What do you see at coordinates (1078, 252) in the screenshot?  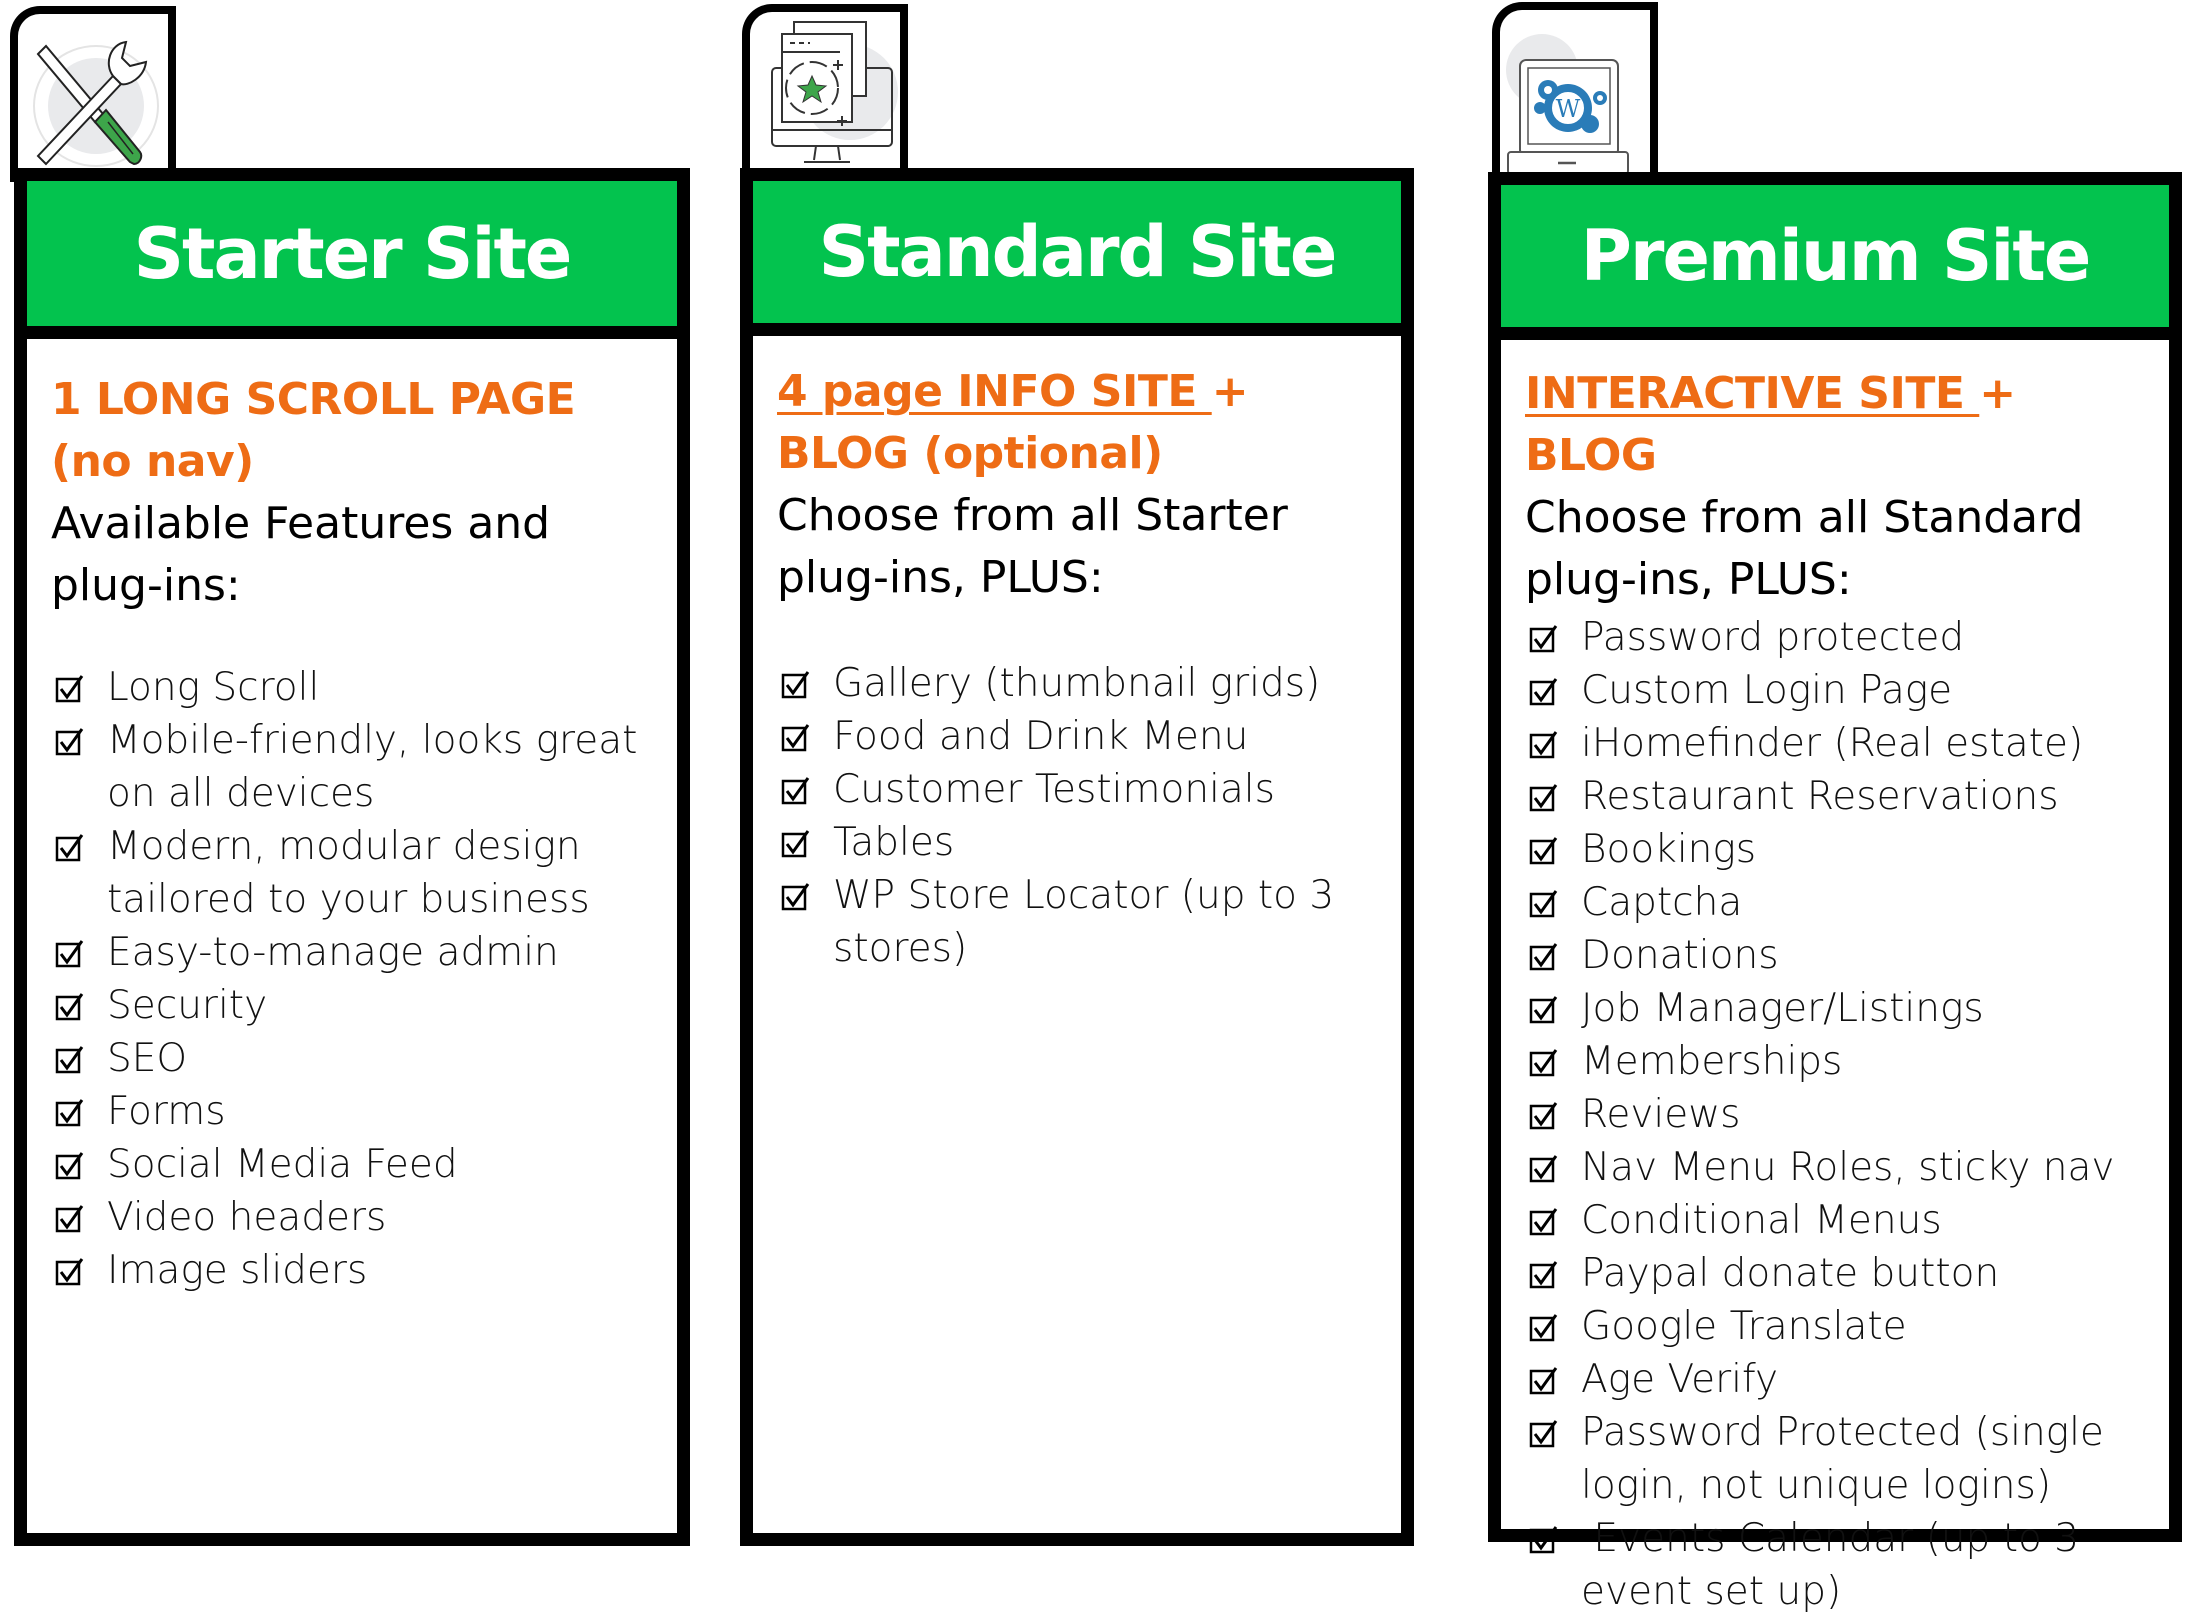 I see `card-title: Standard Site` at bounding box center [1078, 252].